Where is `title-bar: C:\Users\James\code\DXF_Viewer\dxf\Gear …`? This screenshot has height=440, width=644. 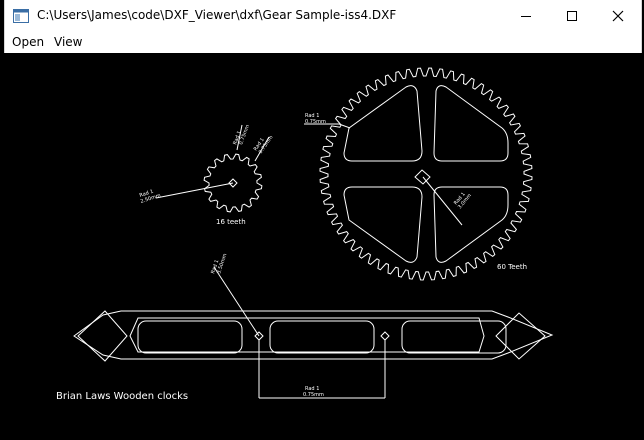
title-bar: C:\Users\James\code\DXF_Viewer\dxf\Gear … is located at coordinates (323, 16).